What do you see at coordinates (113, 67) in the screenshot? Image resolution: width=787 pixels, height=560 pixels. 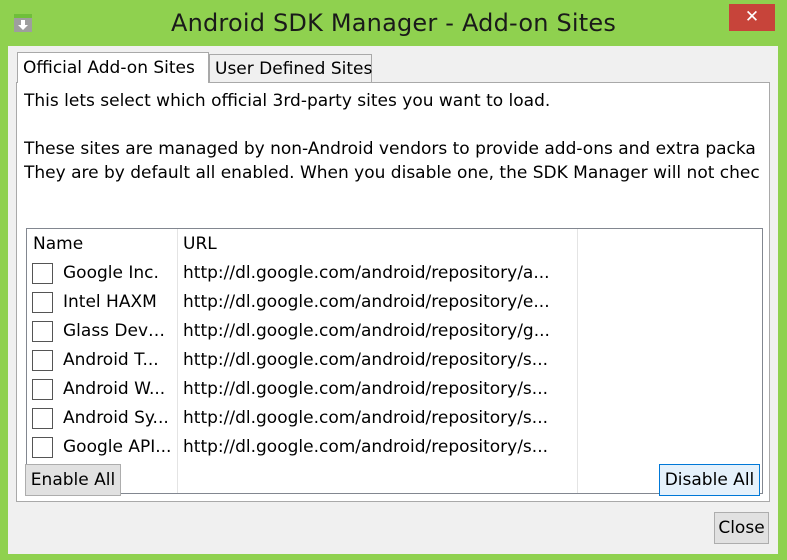 I see `tab-official-add-on-sites: Official Add-on Sites` at bounding box center [113, 67].